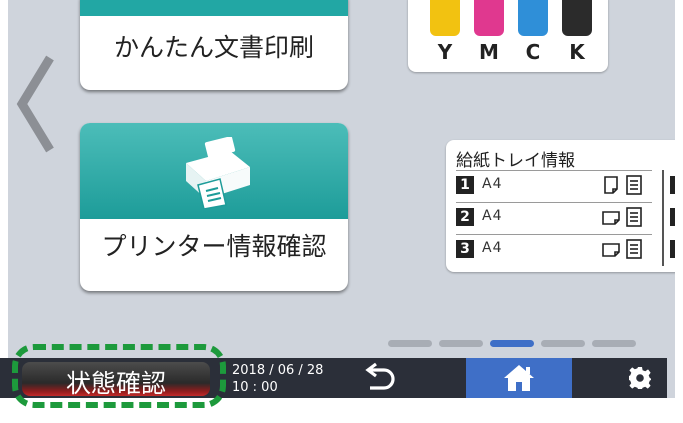 Image resolution: width=683 pixels, height=423 pixels. What do you see at coordinates (489, 52) in the screenshot?
I see `ink-label: M` at bounding box center [489, 52].